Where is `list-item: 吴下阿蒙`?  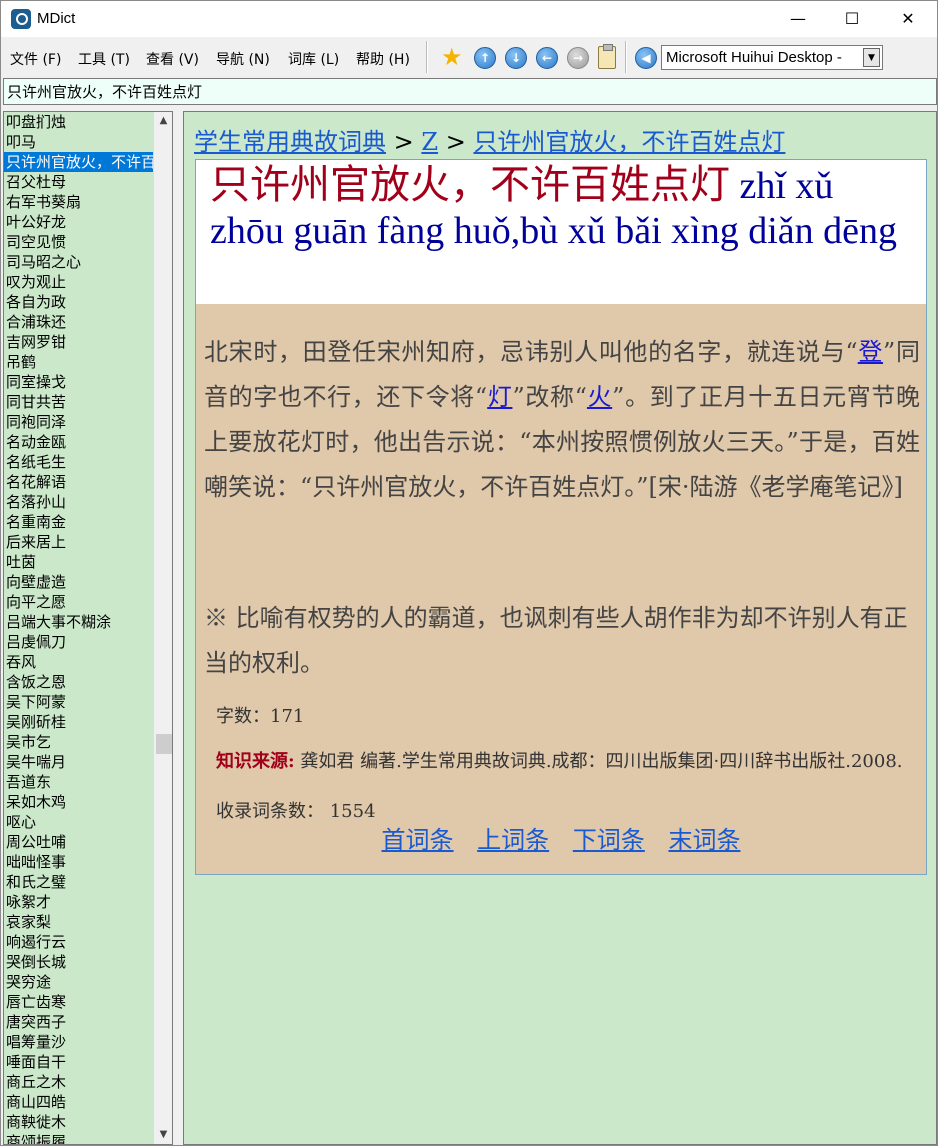
list-item: 吴下阿蒙 is located at coordinates (79, 702).